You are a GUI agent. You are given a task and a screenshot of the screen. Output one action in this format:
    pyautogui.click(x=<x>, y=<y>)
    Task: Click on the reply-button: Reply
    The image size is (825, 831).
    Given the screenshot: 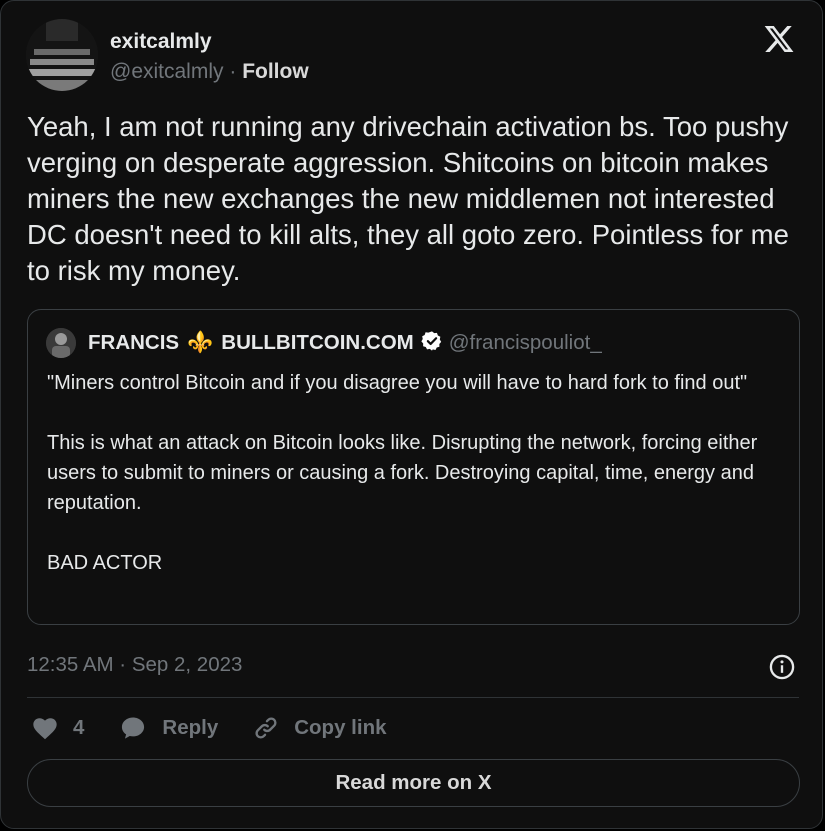 What is the action you would take?
    pyautogui.click(x=168, y=728)
    